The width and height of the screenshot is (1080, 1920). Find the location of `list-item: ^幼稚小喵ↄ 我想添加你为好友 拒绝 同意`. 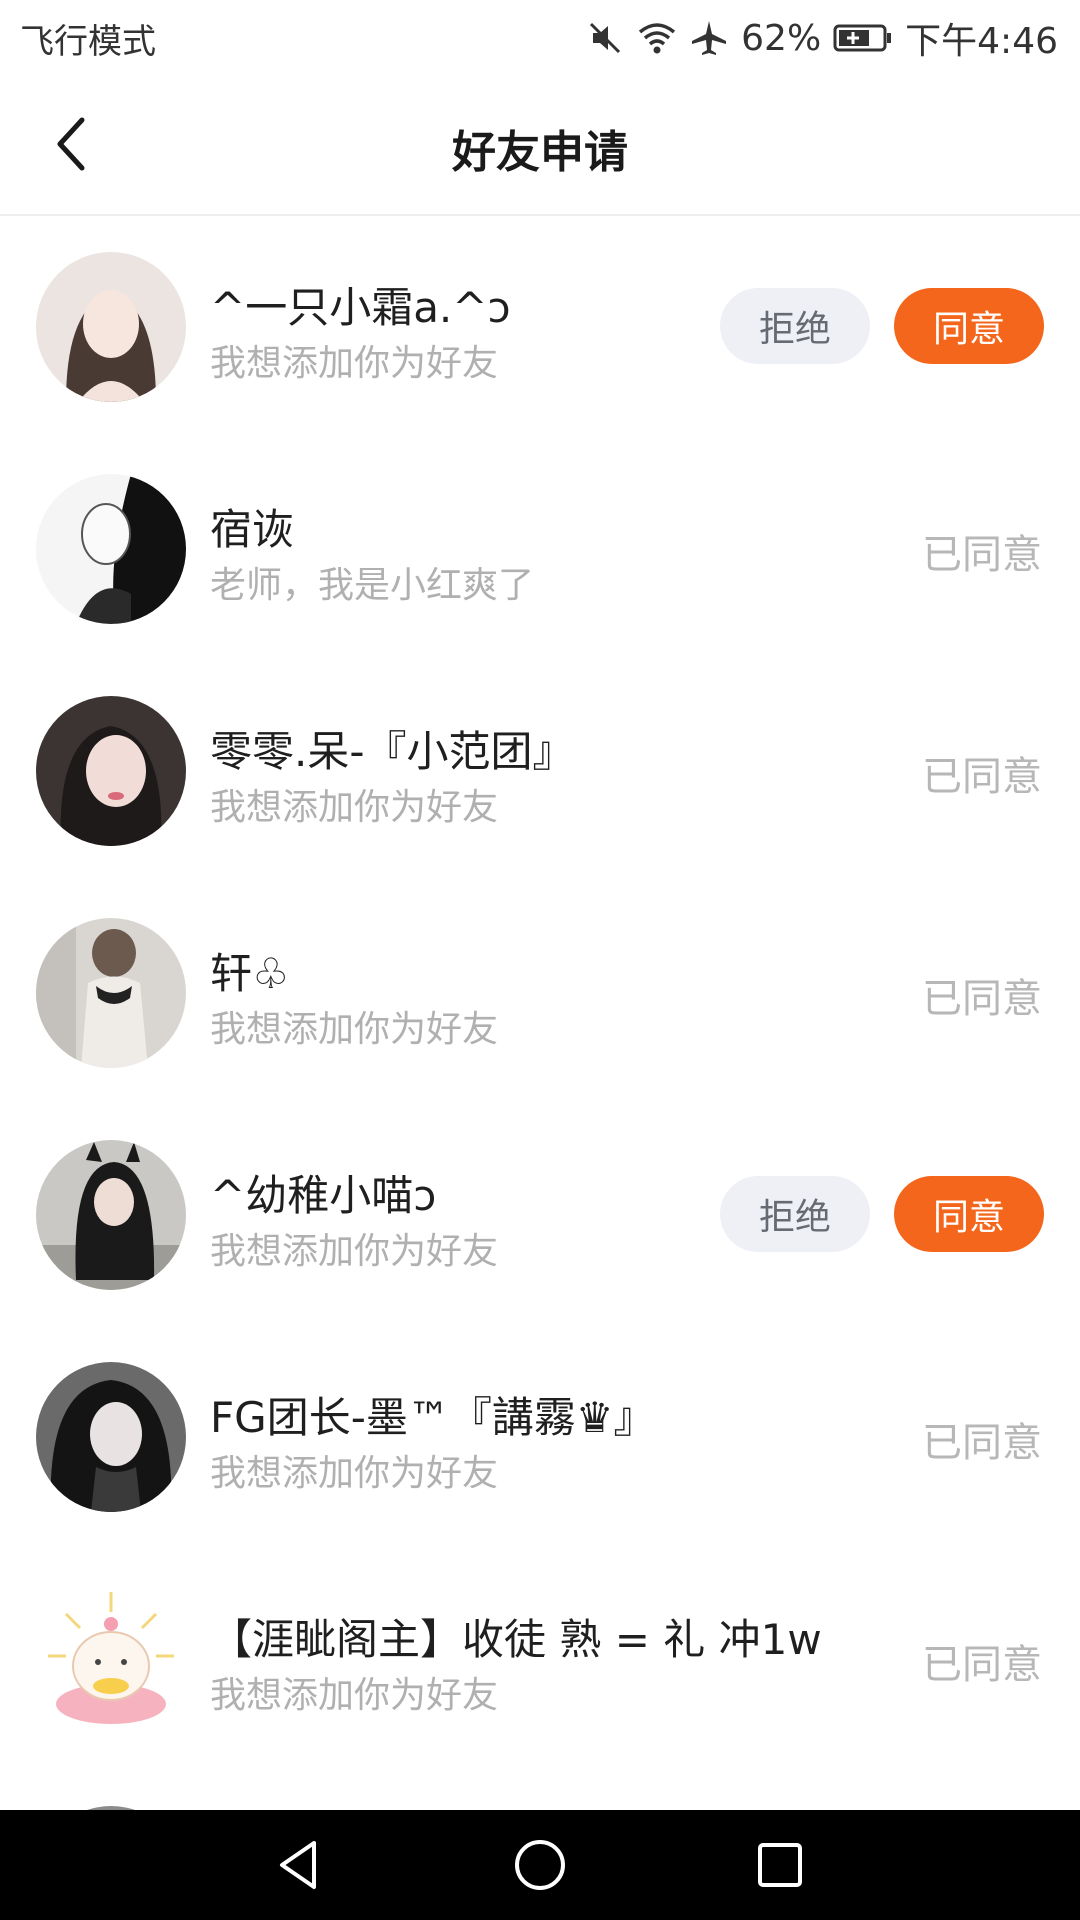

list-item: ^幼稚小喵ↄ 我想添加你为好友 拒绝 同意 is located at coordinates (540, 1215).